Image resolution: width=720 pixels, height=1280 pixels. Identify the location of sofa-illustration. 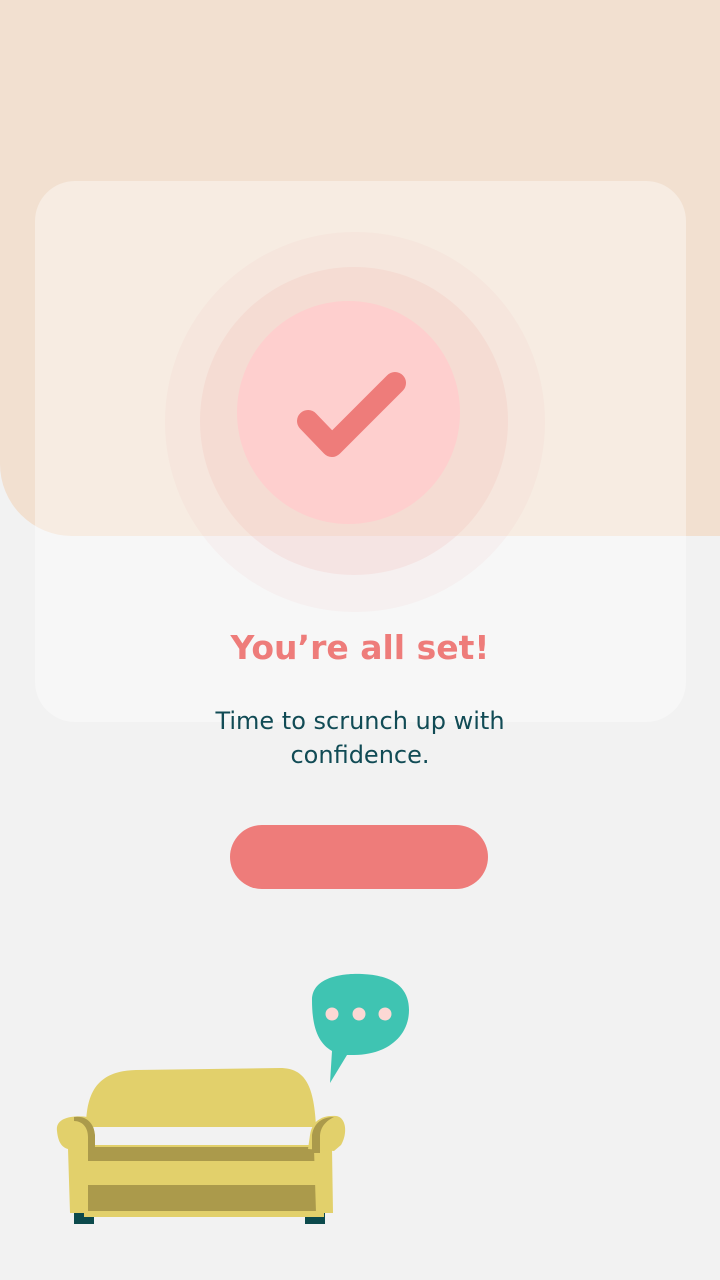
(232, 1098).